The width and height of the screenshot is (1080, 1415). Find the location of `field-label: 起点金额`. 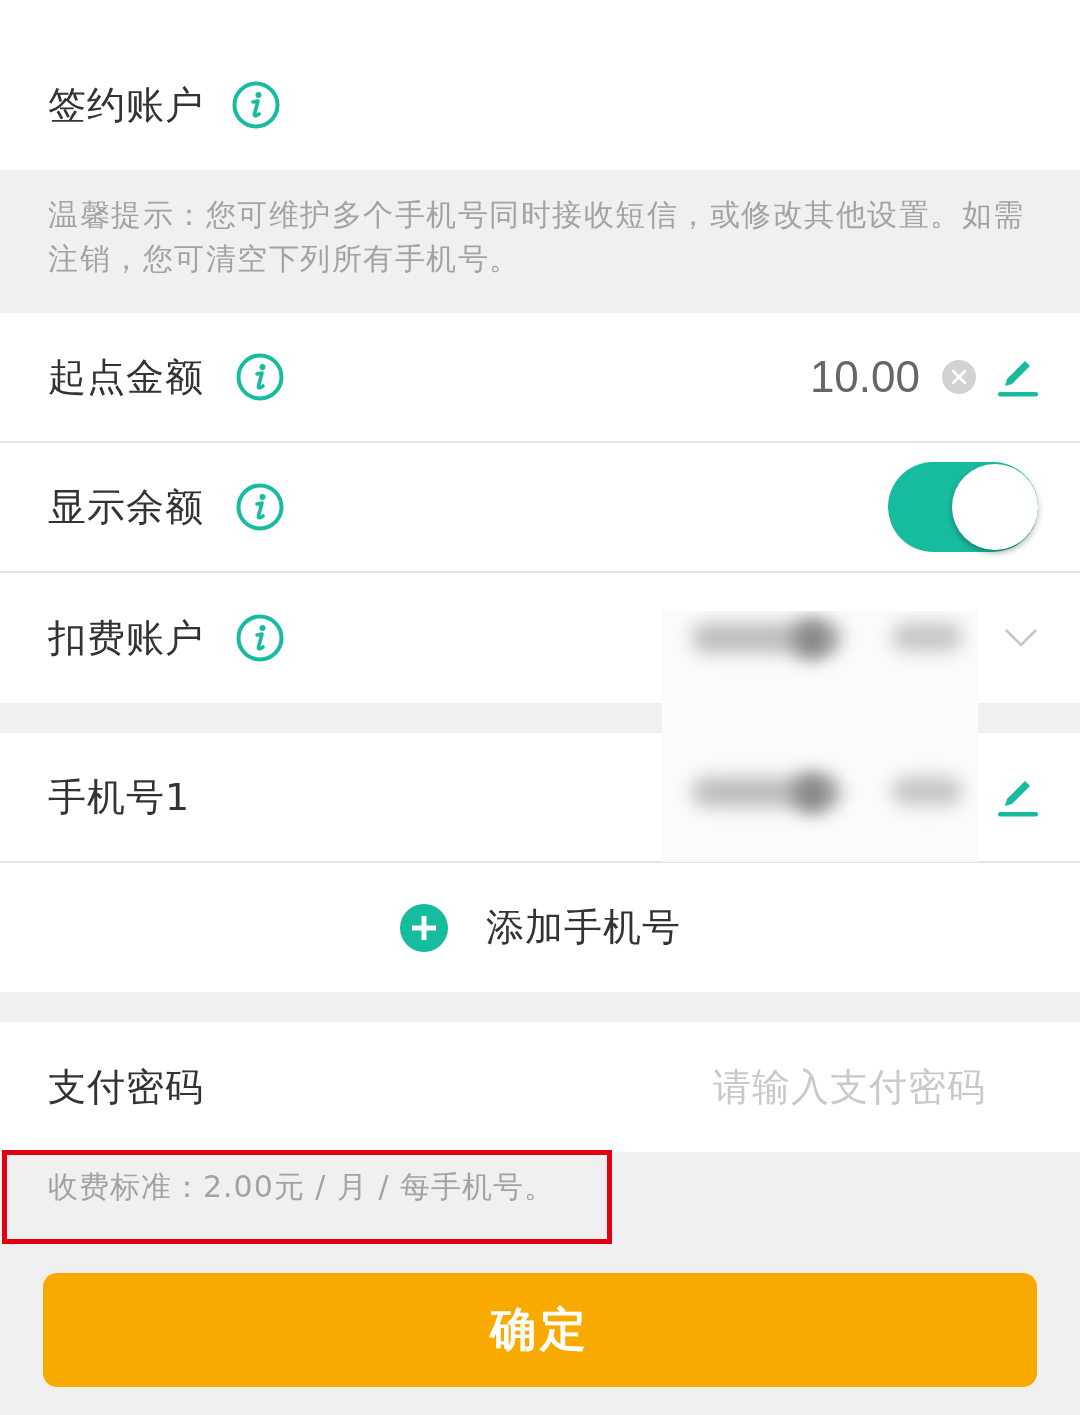

field-label: 起点金额 is located at coordinates (126, 377).